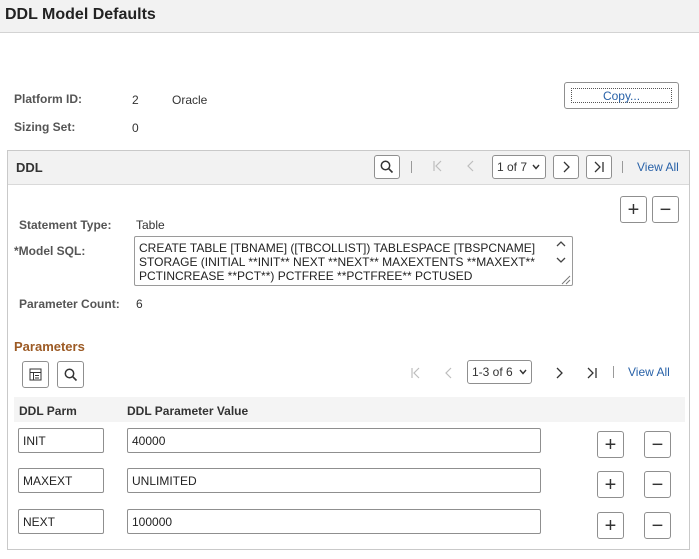  I want to click on grid-personalize-icon, so click(35, 374).